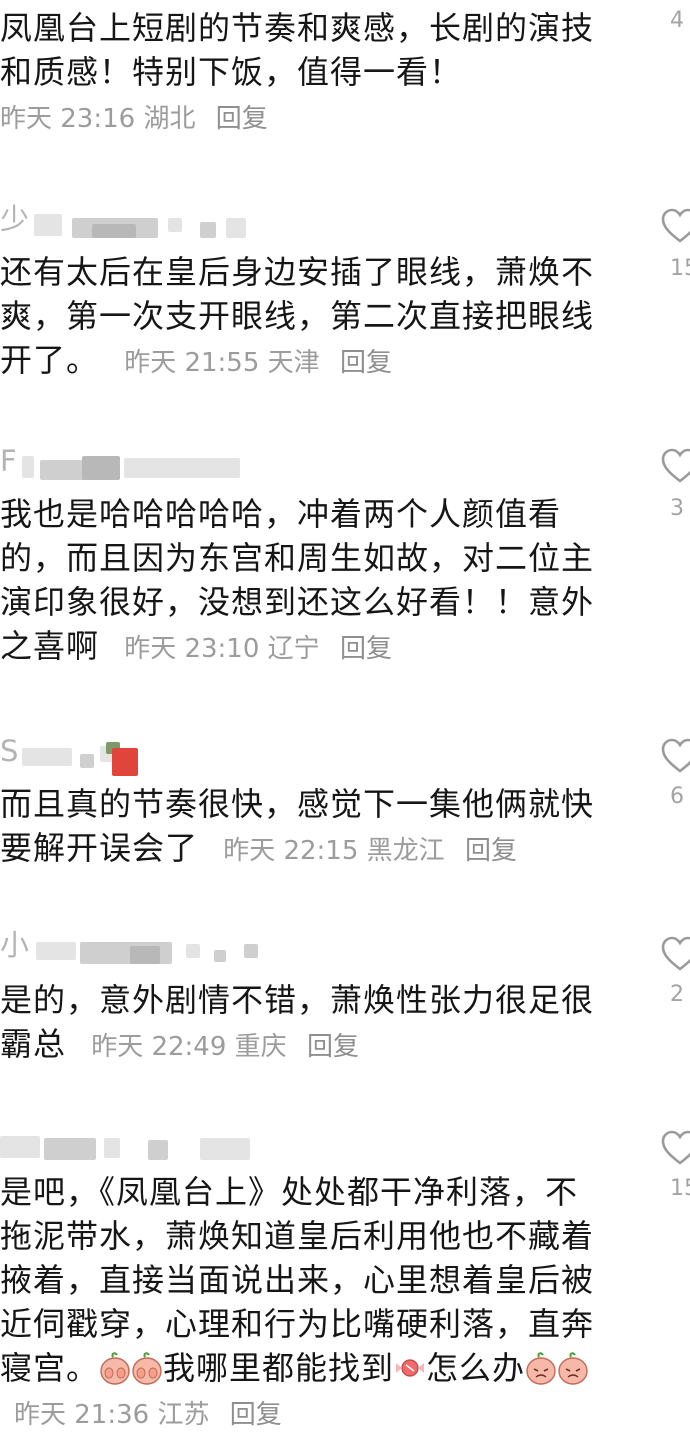  I want to click on username: 少, so click(130, 220).